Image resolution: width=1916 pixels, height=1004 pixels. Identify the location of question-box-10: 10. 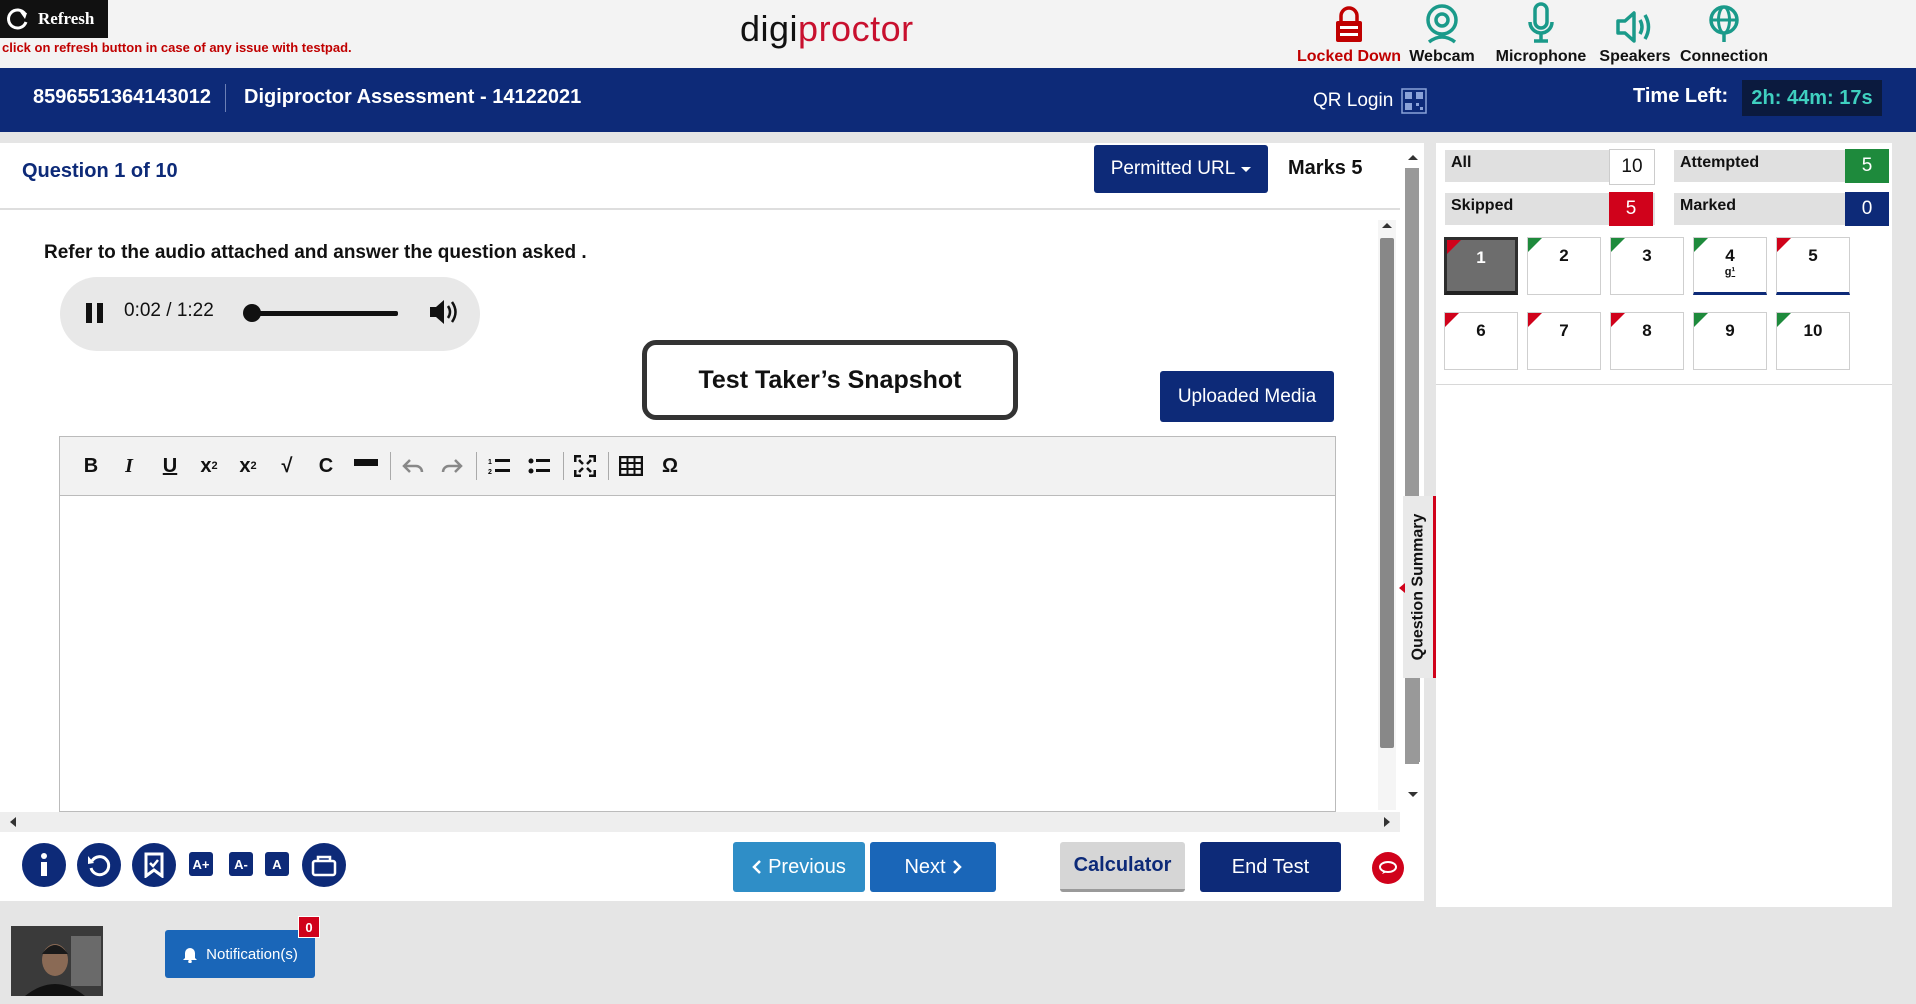
(1813, 341).